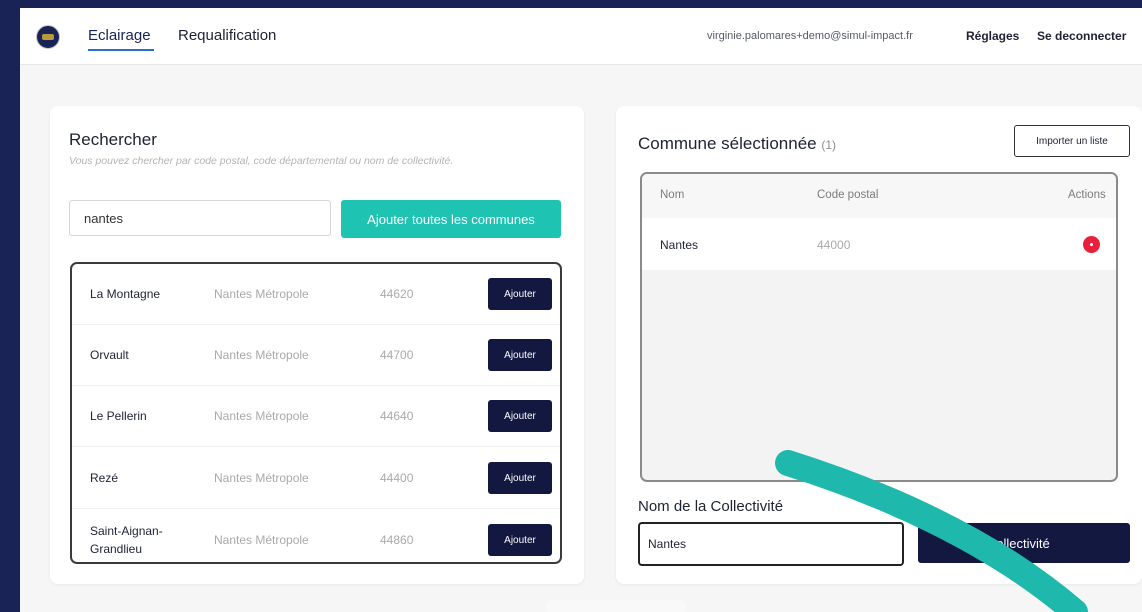 The width and height of the screenshot is (1142, 612). What do you see at coordinates (931, 531) in the screenshot?
I see `annotation-arrow` at bounding box center [931, 531].